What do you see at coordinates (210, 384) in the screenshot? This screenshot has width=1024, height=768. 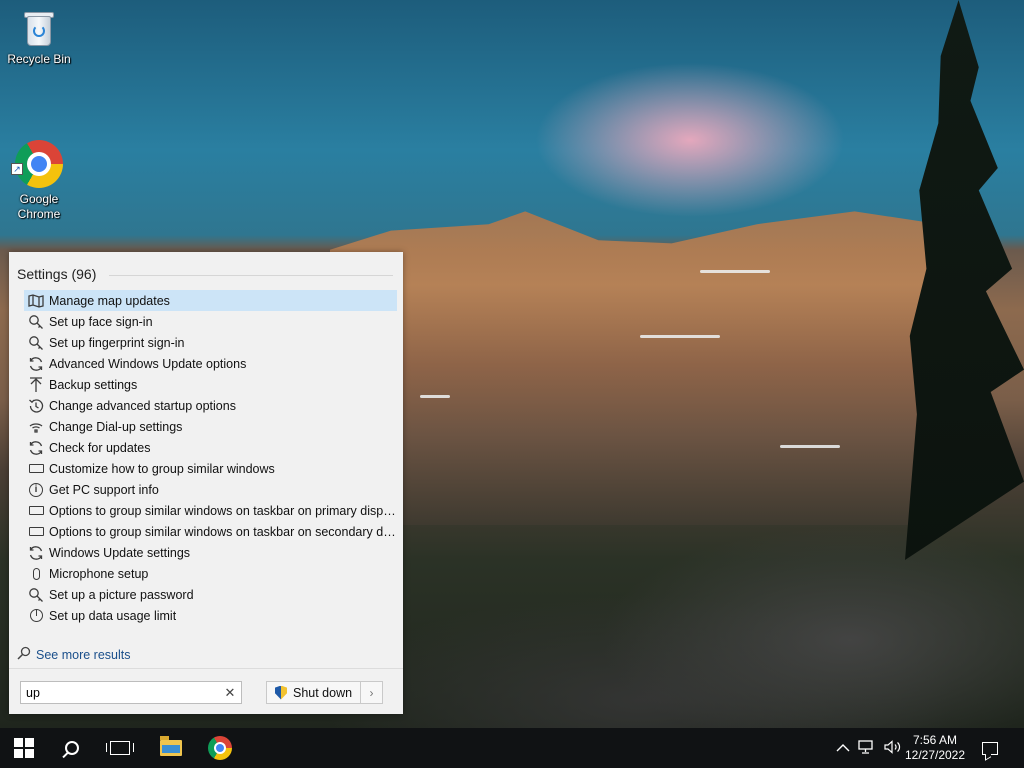 I see `result-item-backup-settings: Backup settings` at bounding box center [210, 384].